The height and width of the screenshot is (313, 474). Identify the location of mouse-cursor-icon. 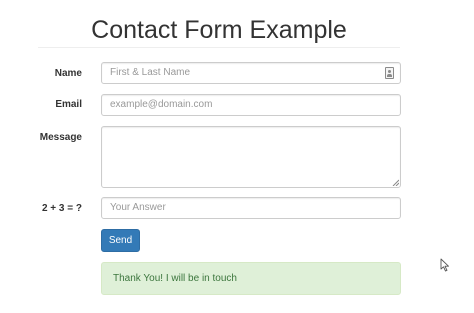
(444, 265).